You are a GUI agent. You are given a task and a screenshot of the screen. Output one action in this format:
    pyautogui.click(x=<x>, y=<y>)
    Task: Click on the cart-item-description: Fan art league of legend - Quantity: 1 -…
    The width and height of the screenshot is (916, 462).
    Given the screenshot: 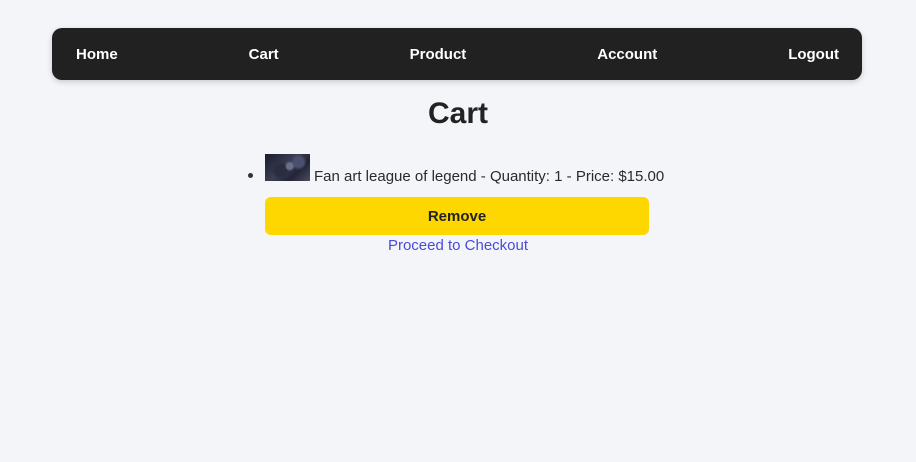 What is the action you would take?
    pyautogui.click(x=489, y=176)
    